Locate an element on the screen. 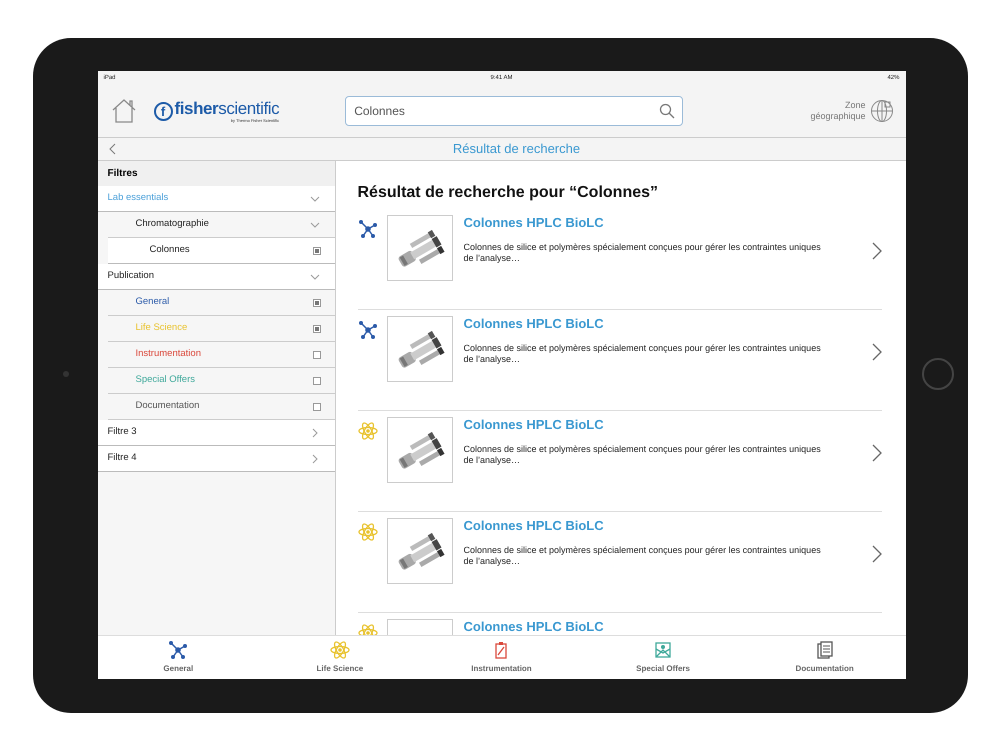 Image resolution: width=1000 pixels, height=750 pixels. tab-item: Life Science is located at coordinates (340, 657).